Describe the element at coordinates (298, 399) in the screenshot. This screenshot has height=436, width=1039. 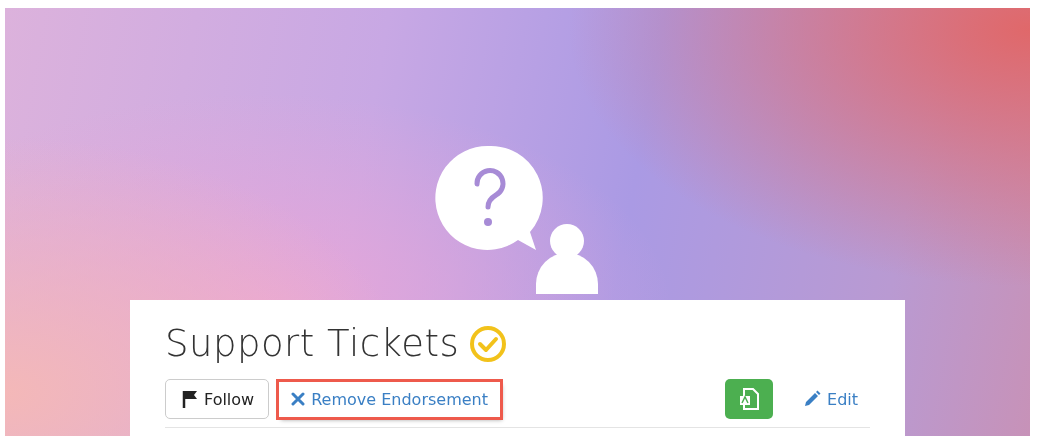
I see `close-icon` at that location.